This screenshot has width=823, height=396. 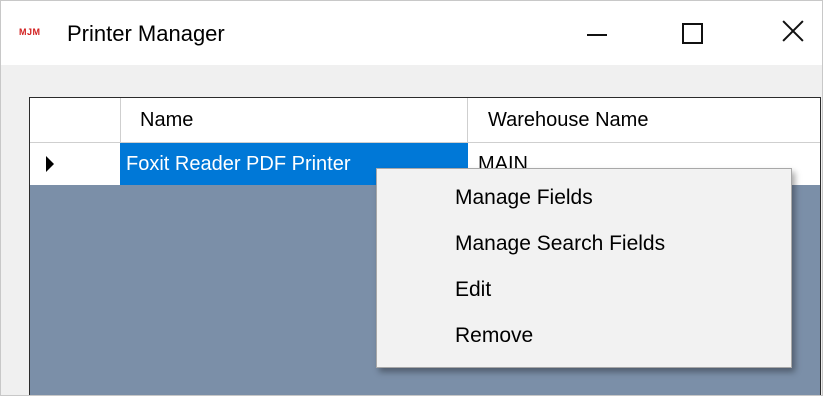 I want to click on close-button, so click(x=791, y=33).